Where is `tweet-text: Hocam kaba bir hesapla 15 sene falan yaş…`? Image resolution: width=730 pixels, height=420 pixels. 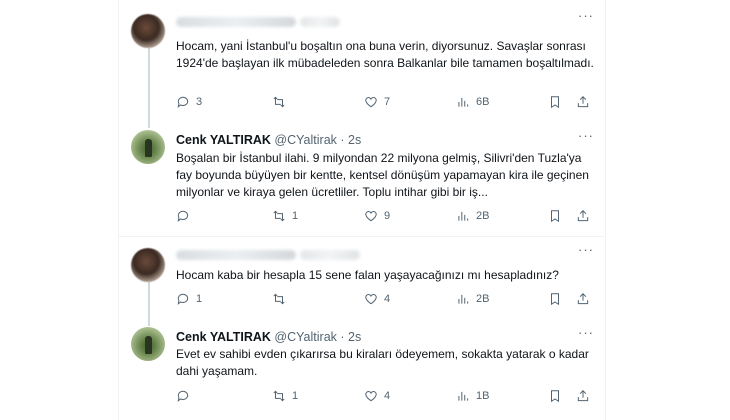
tweet-text: Hocam kaba bir hesapla 15 sene falan yaş… is located at coordinates (367, 275).